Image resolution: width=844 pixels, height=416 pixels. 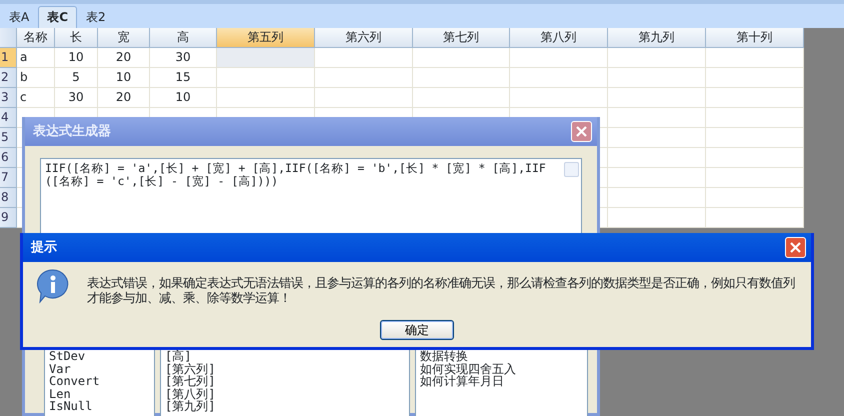 I want to click on help-topic-item: 如何计算年月日, so click(x=501, y=381).